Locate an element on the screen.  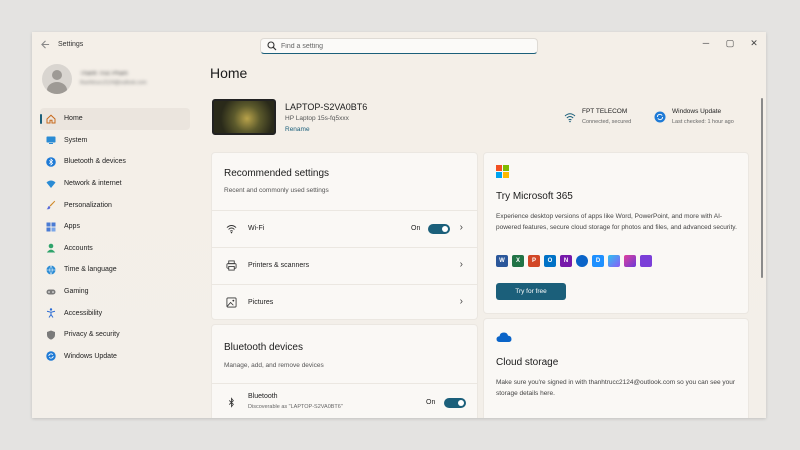
card-title: Try Microsoft 365 is located at coordinates (534, 196).